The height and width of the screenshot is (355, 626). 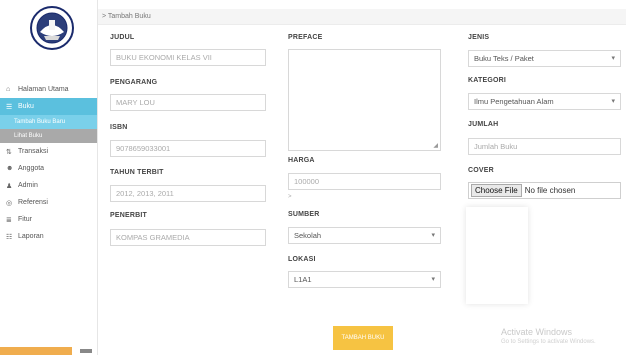 I want to click on breadcrumb: > Tambah Buku, so click(x=362, y=17).